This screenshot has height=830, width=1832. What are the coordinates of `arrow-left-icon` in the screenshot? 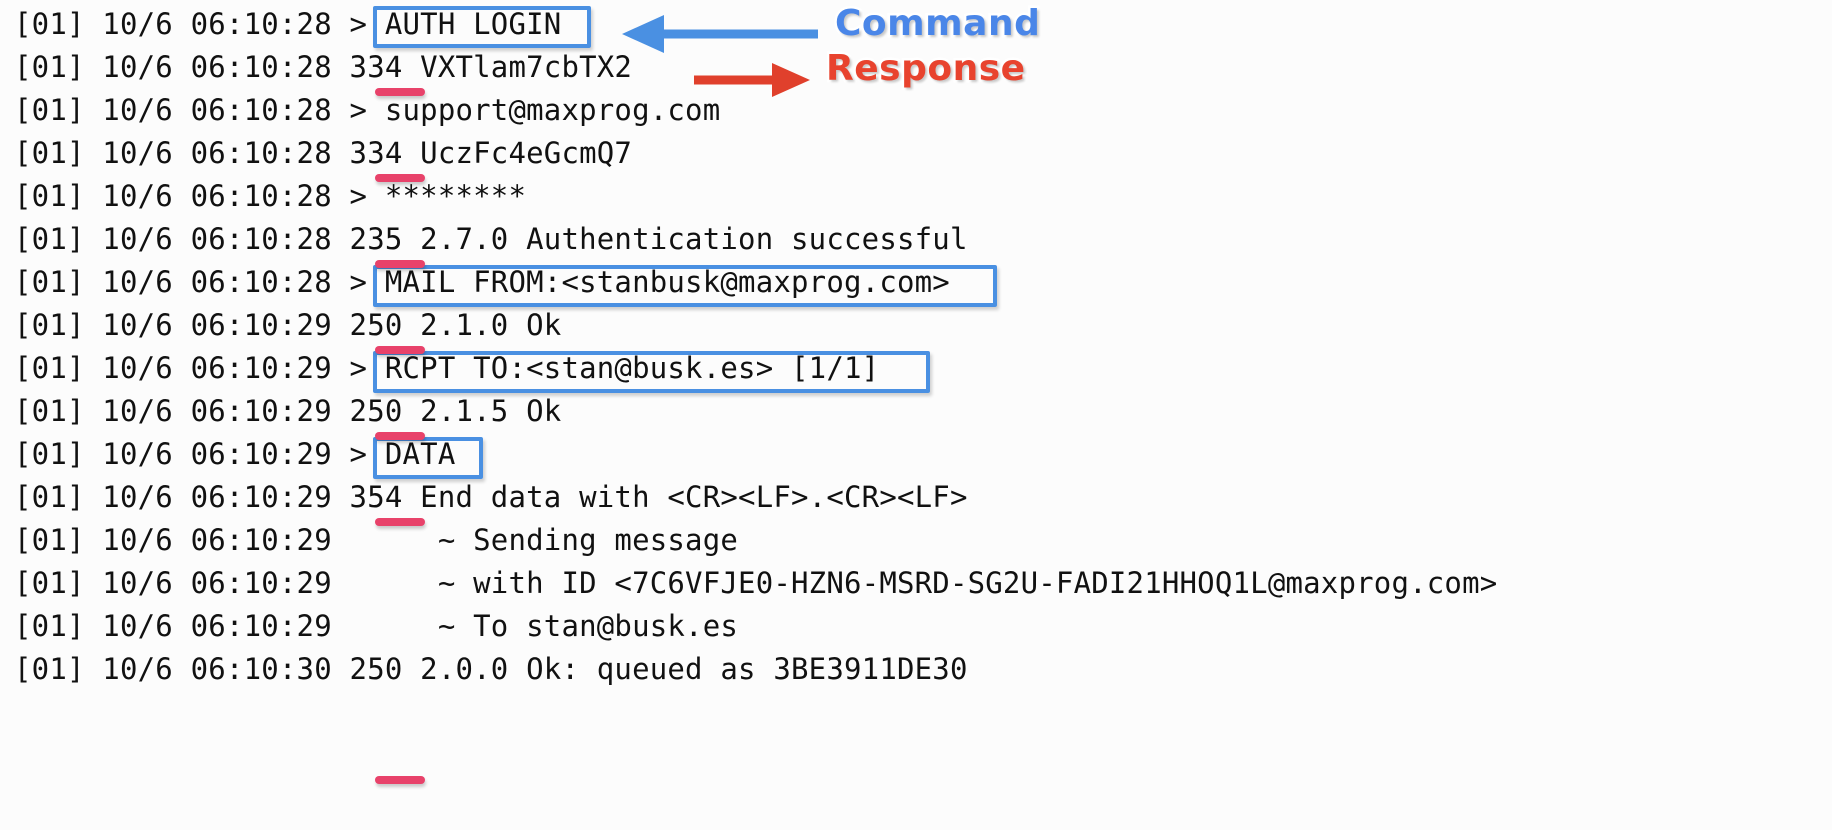 It's located at (720, 34).